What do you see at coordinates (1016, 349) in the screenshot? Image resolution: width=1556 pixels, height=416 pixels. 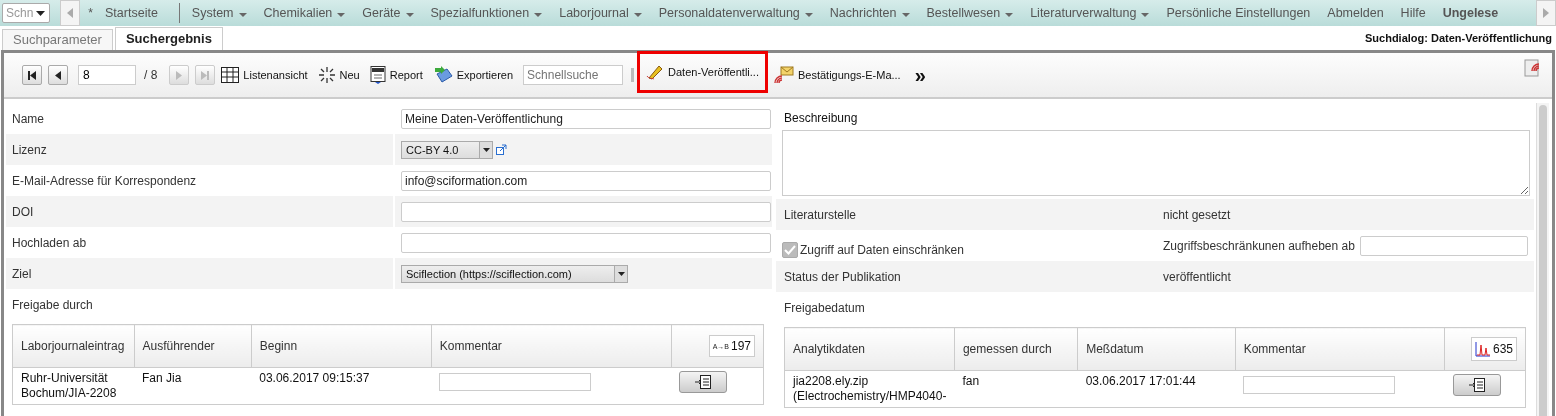 I see `column-header: gemessen durch` at bounding box center [1016, 349].